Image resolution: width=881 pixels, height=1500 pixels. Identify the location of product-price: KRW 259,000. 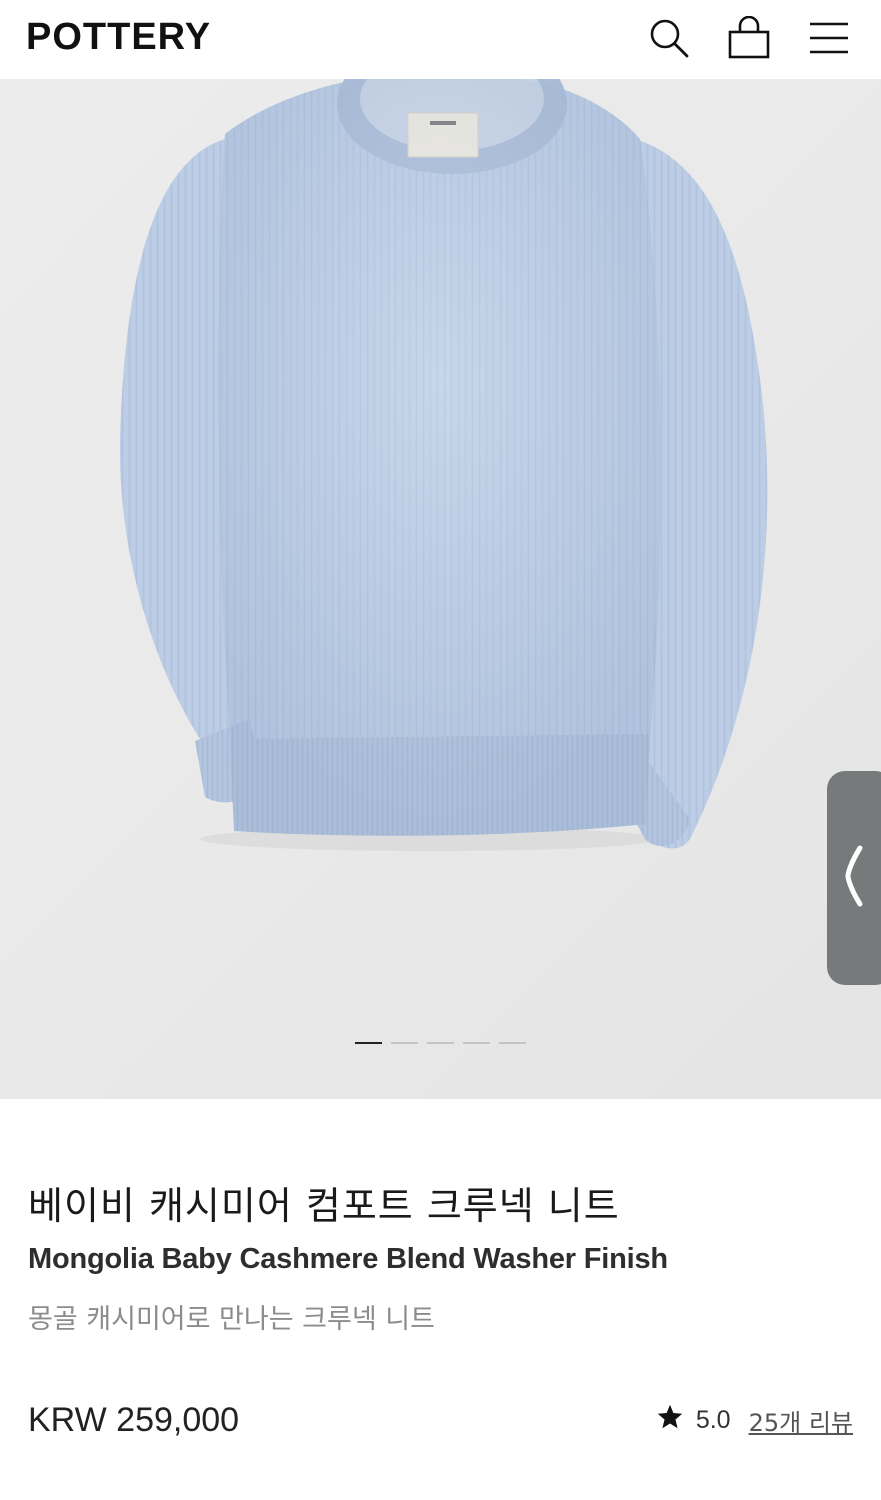
(134, 1420).